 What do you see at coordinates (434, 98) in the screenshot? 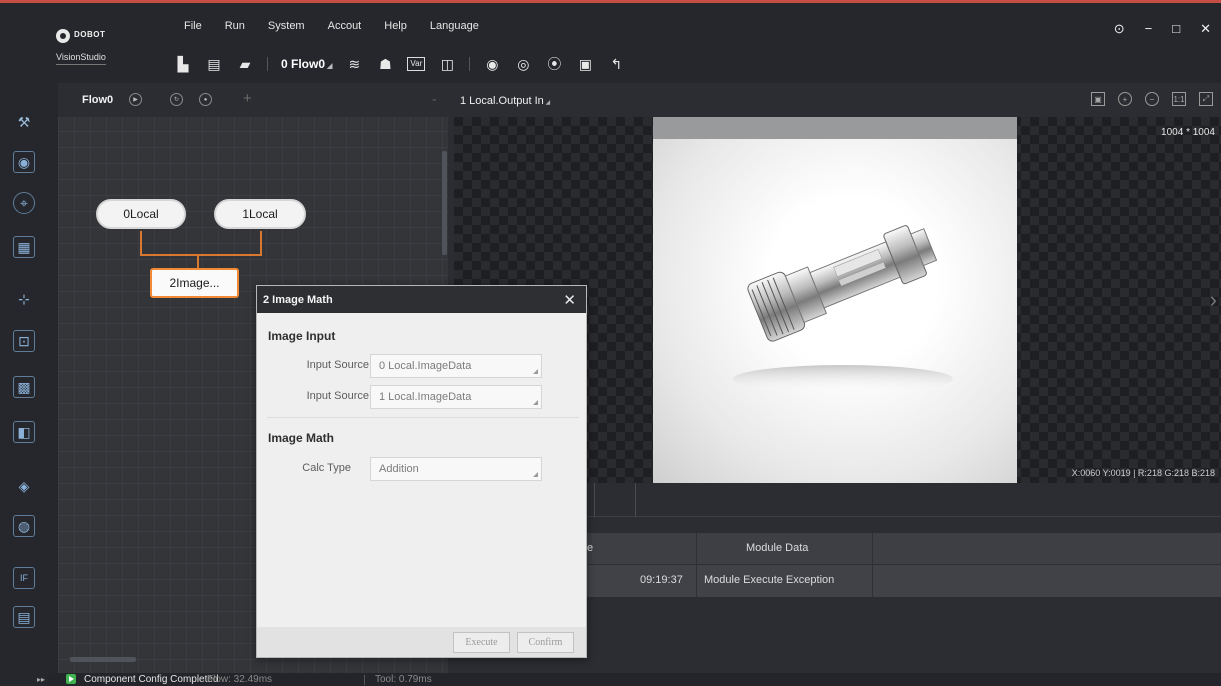
I see `chevron-down-icon: ⌄` at bounding box center [434, 98].